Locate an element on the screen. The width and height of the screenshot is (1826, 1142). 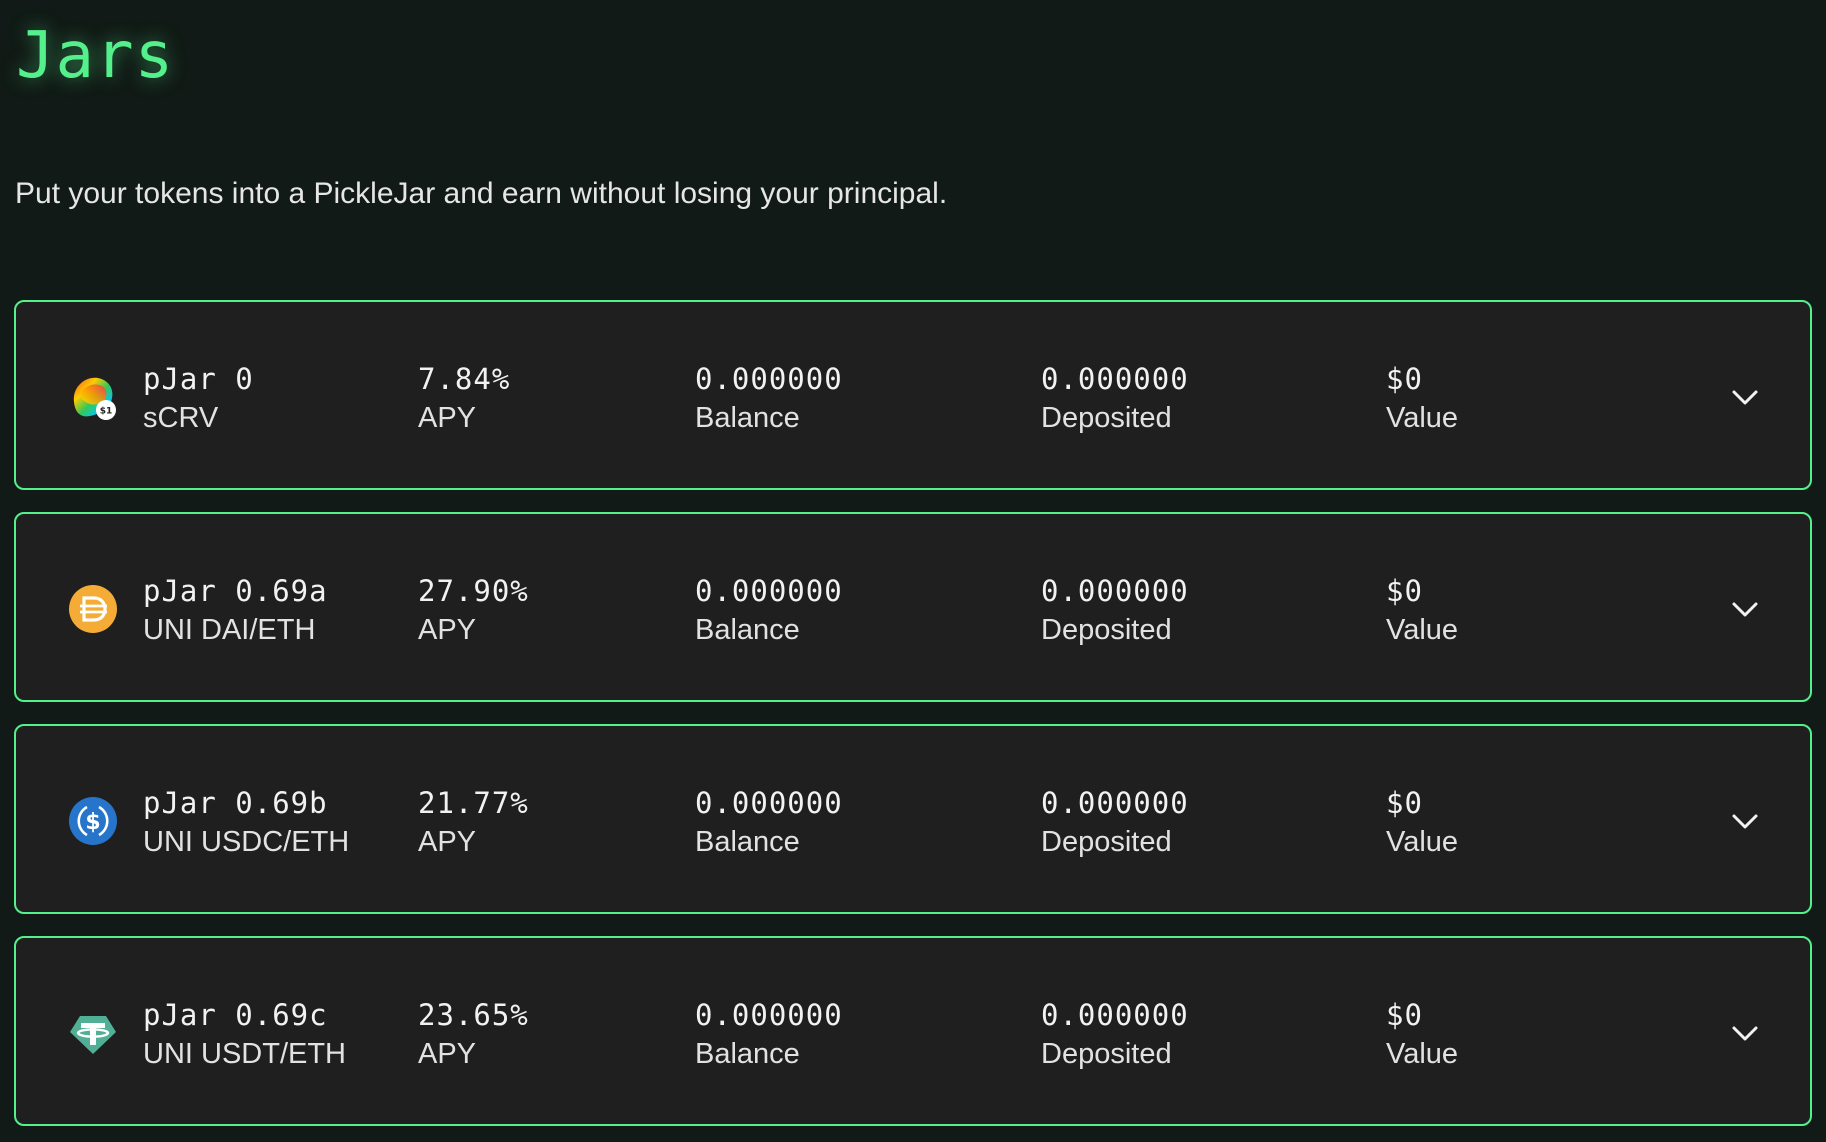
page-title: Jars is located at coordinates (95, 56).